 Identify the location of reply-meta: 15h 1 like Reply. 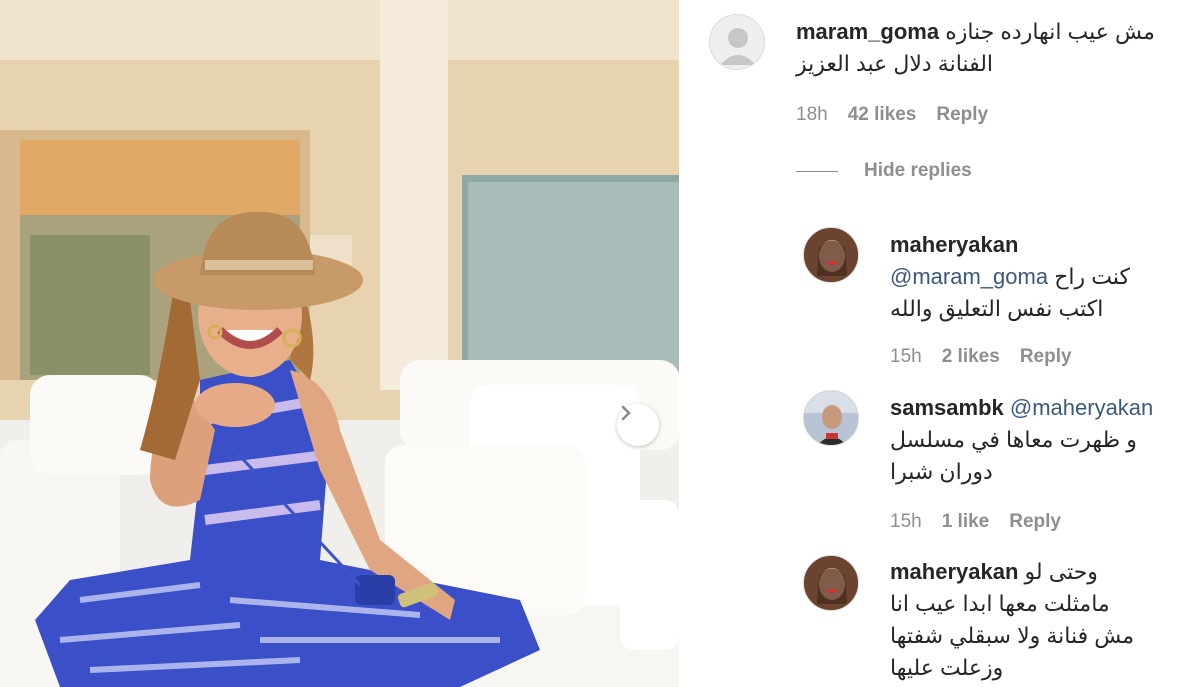
(975, 522).